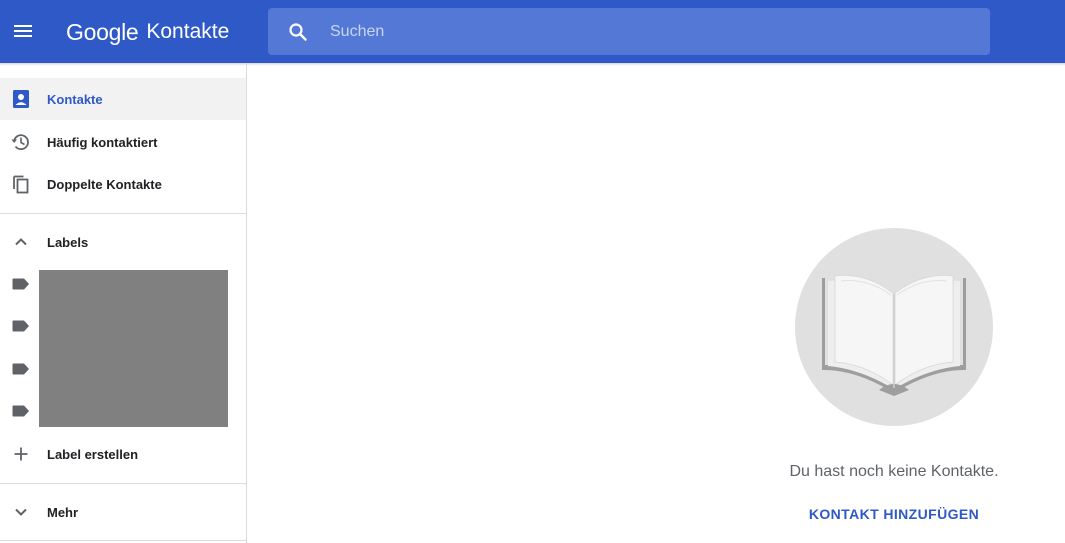 The height and width of the screenshot is (543, 1065). I want to click on app-logo: Google Kontakte, so click(147, 32).